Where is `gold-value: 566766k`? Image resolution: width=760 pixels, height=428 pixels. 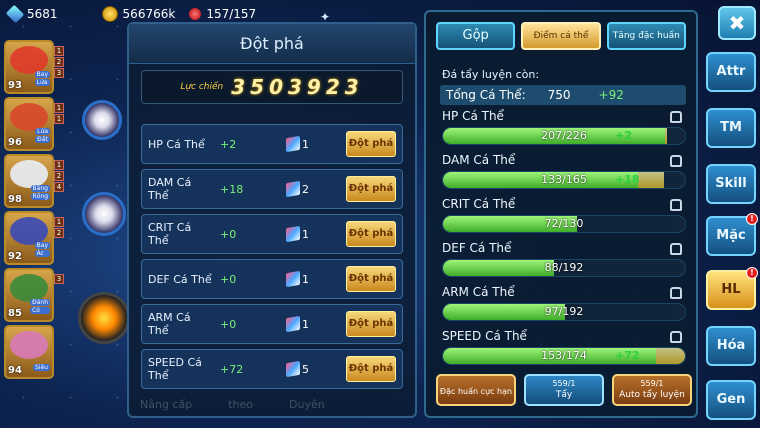
gold-value: 566766k is located at coordinates (149, 14).